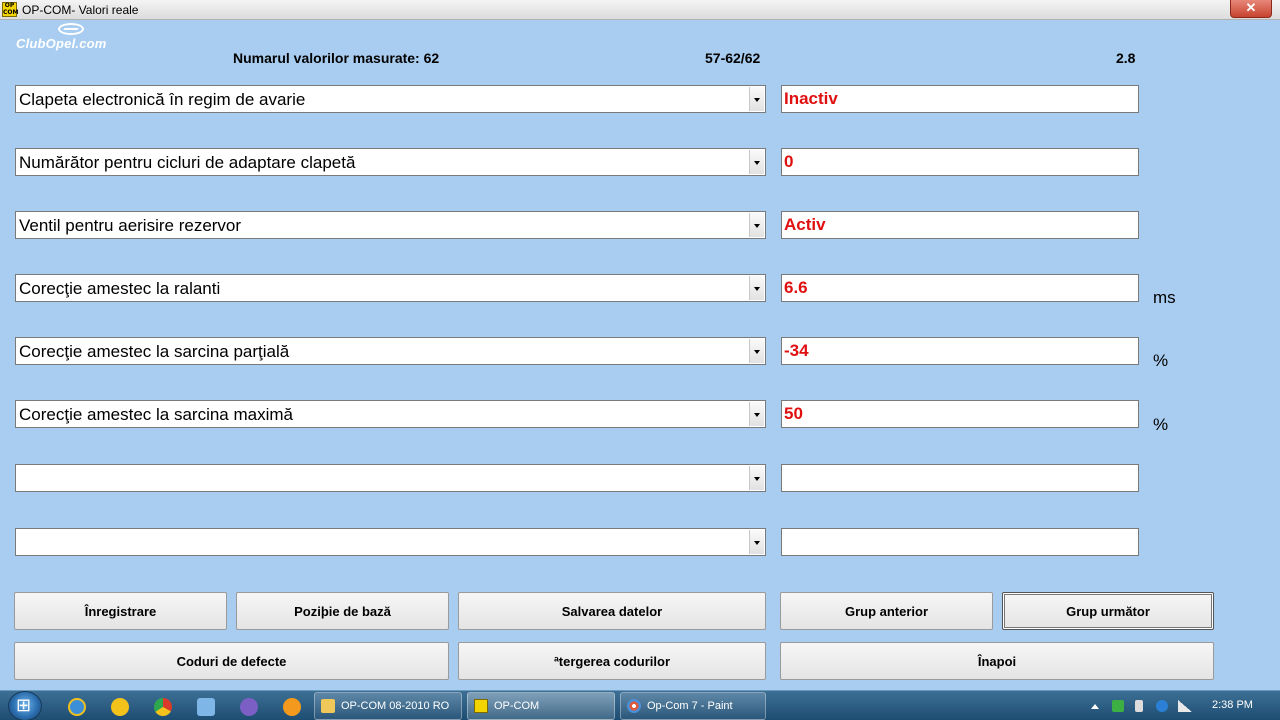  I want to click on tray-bluetooth-icon, so click(1162, 706).